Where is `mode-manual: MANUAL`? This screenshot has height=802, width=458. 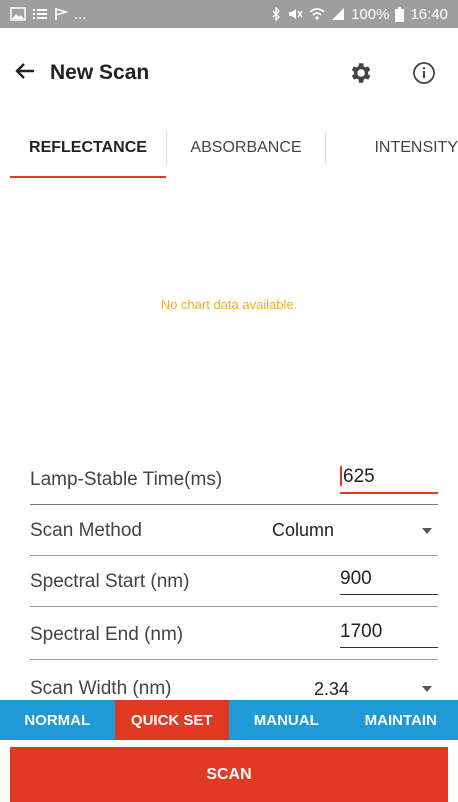
mode-manual: MANUAL is located at coordinates (286, 720).